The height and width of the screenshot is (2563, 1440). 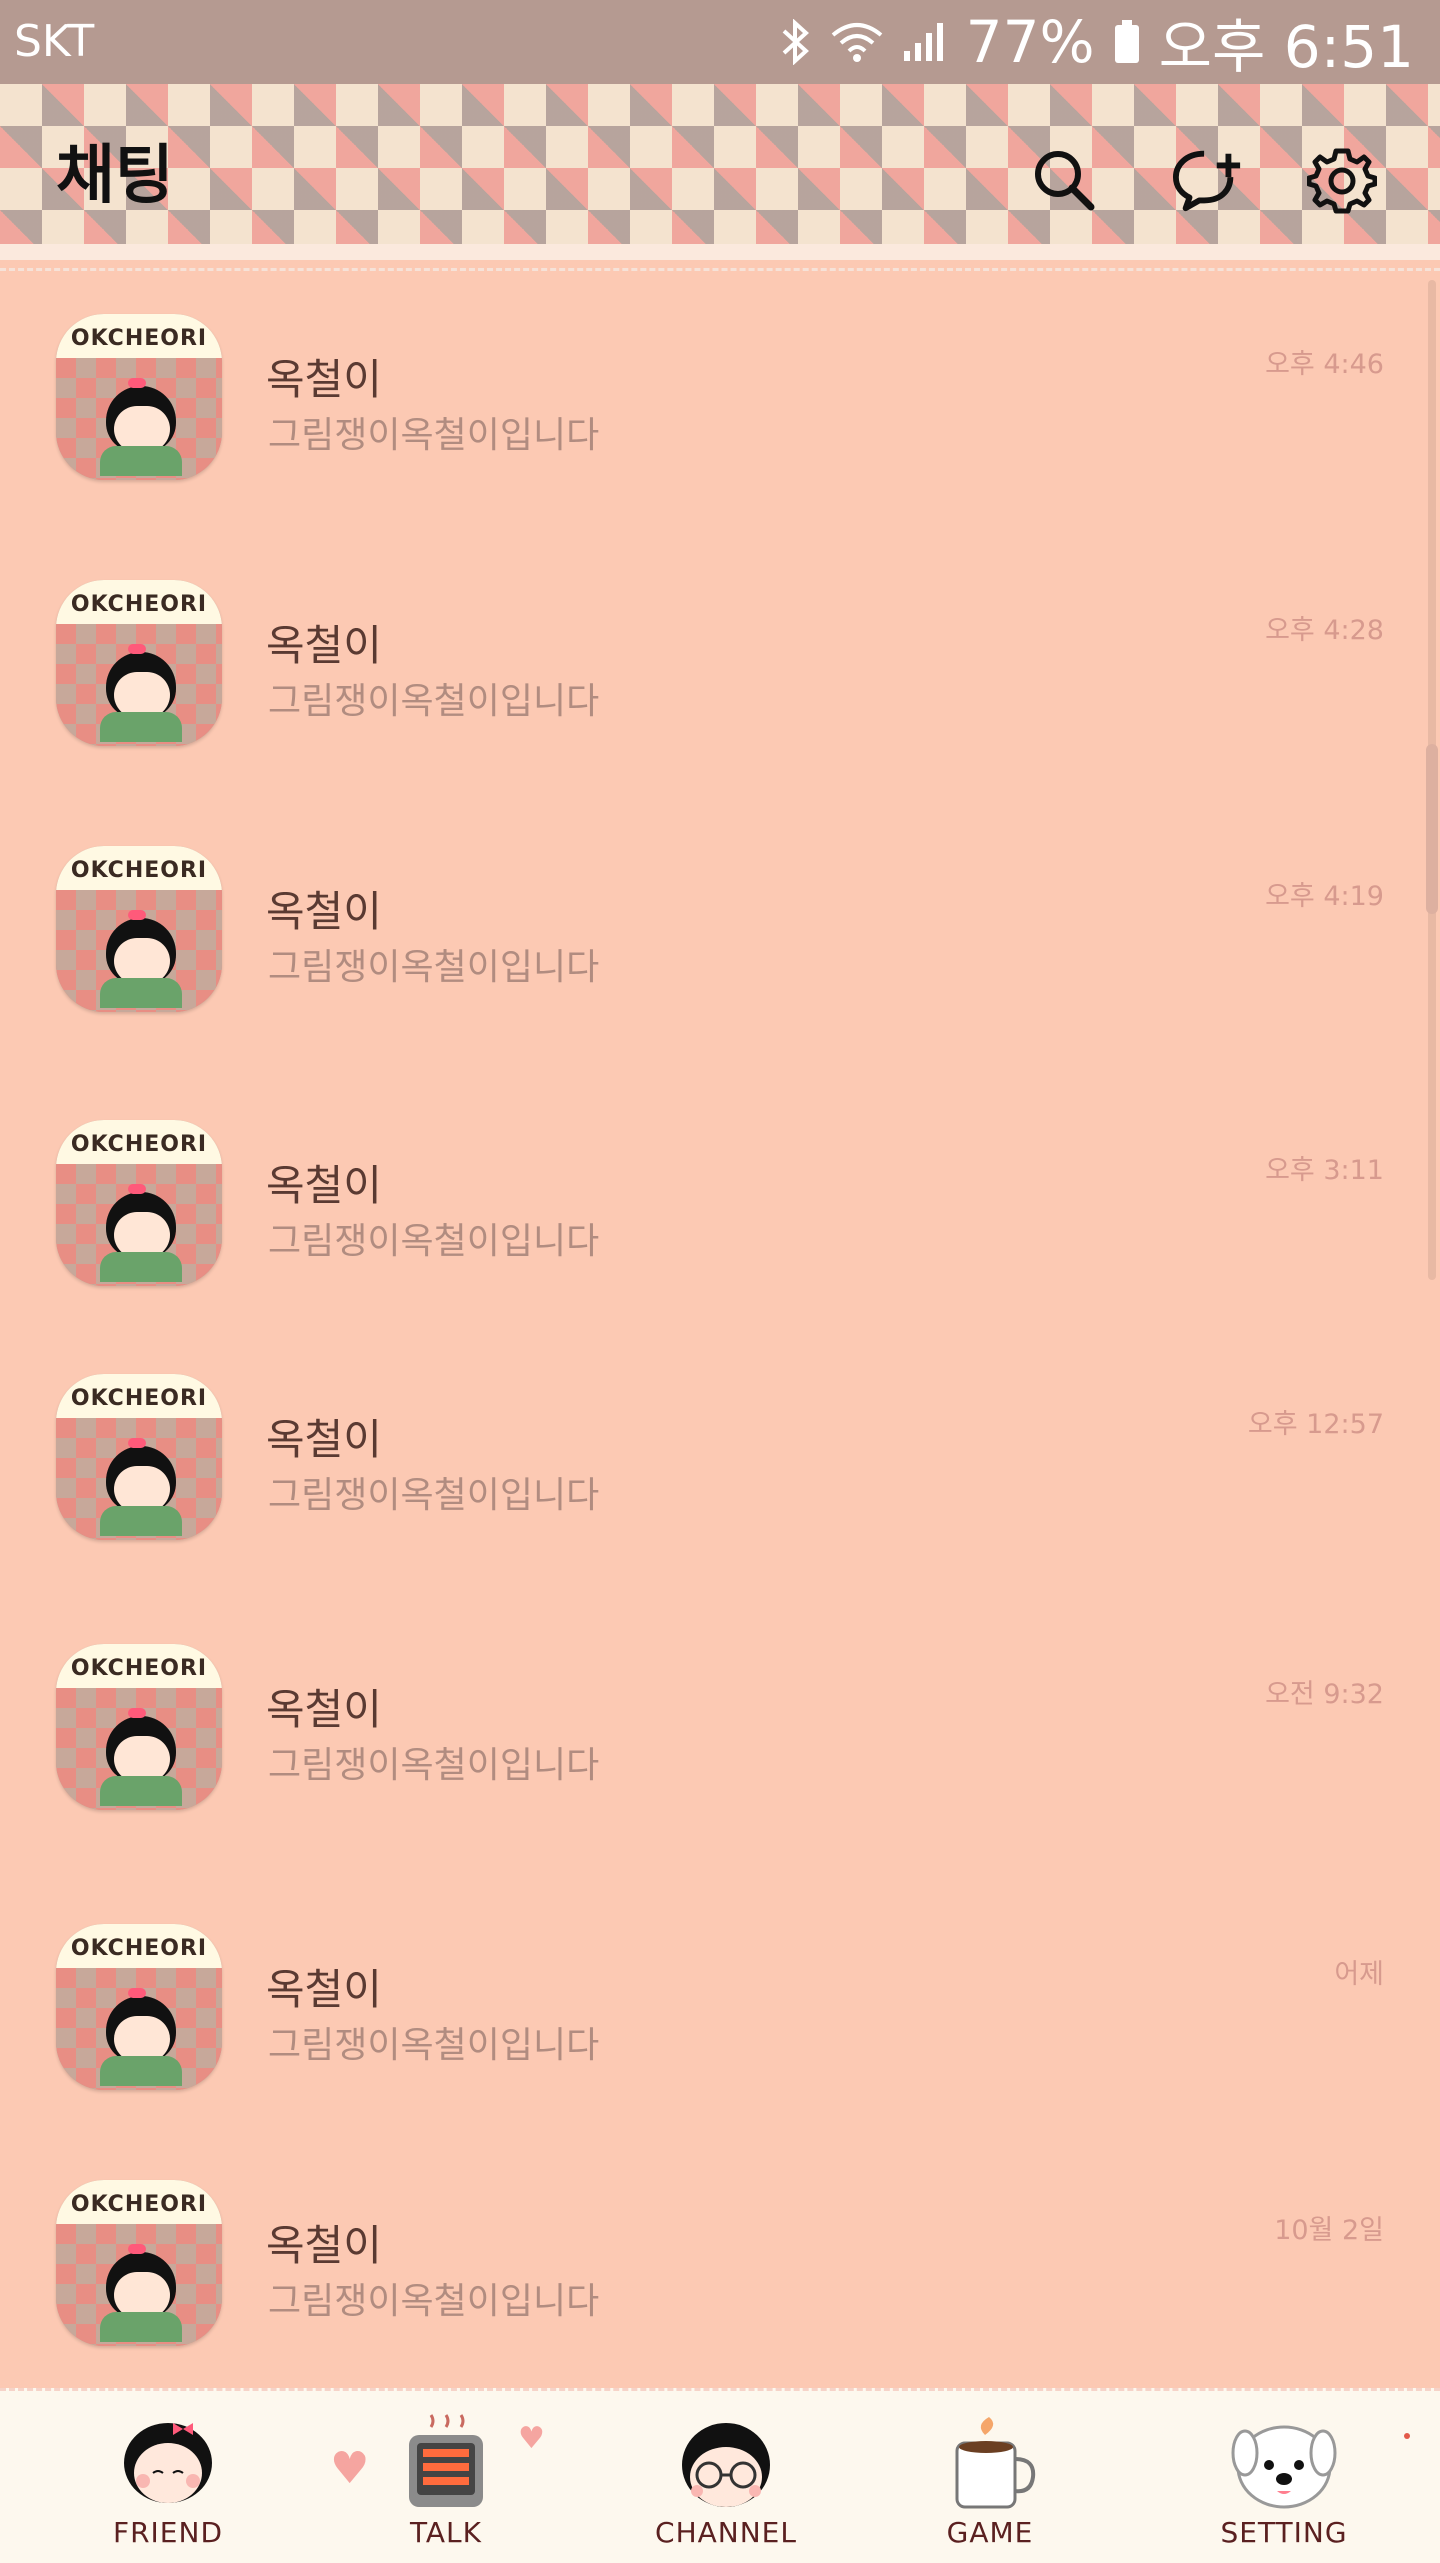 I want to click on carrier-name: SKT, so click(x=54, y=41).